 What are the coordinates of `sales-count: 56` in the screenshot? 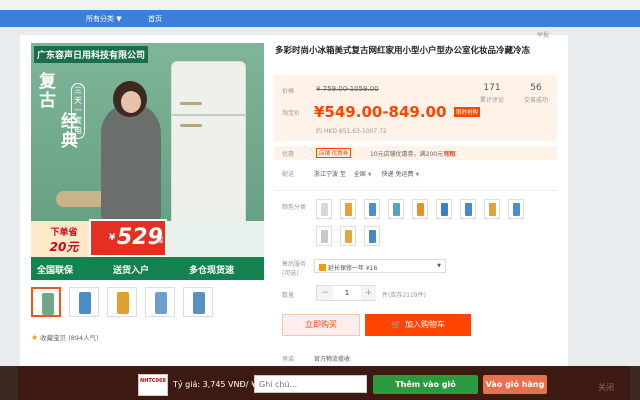 It's located at (536, 88).